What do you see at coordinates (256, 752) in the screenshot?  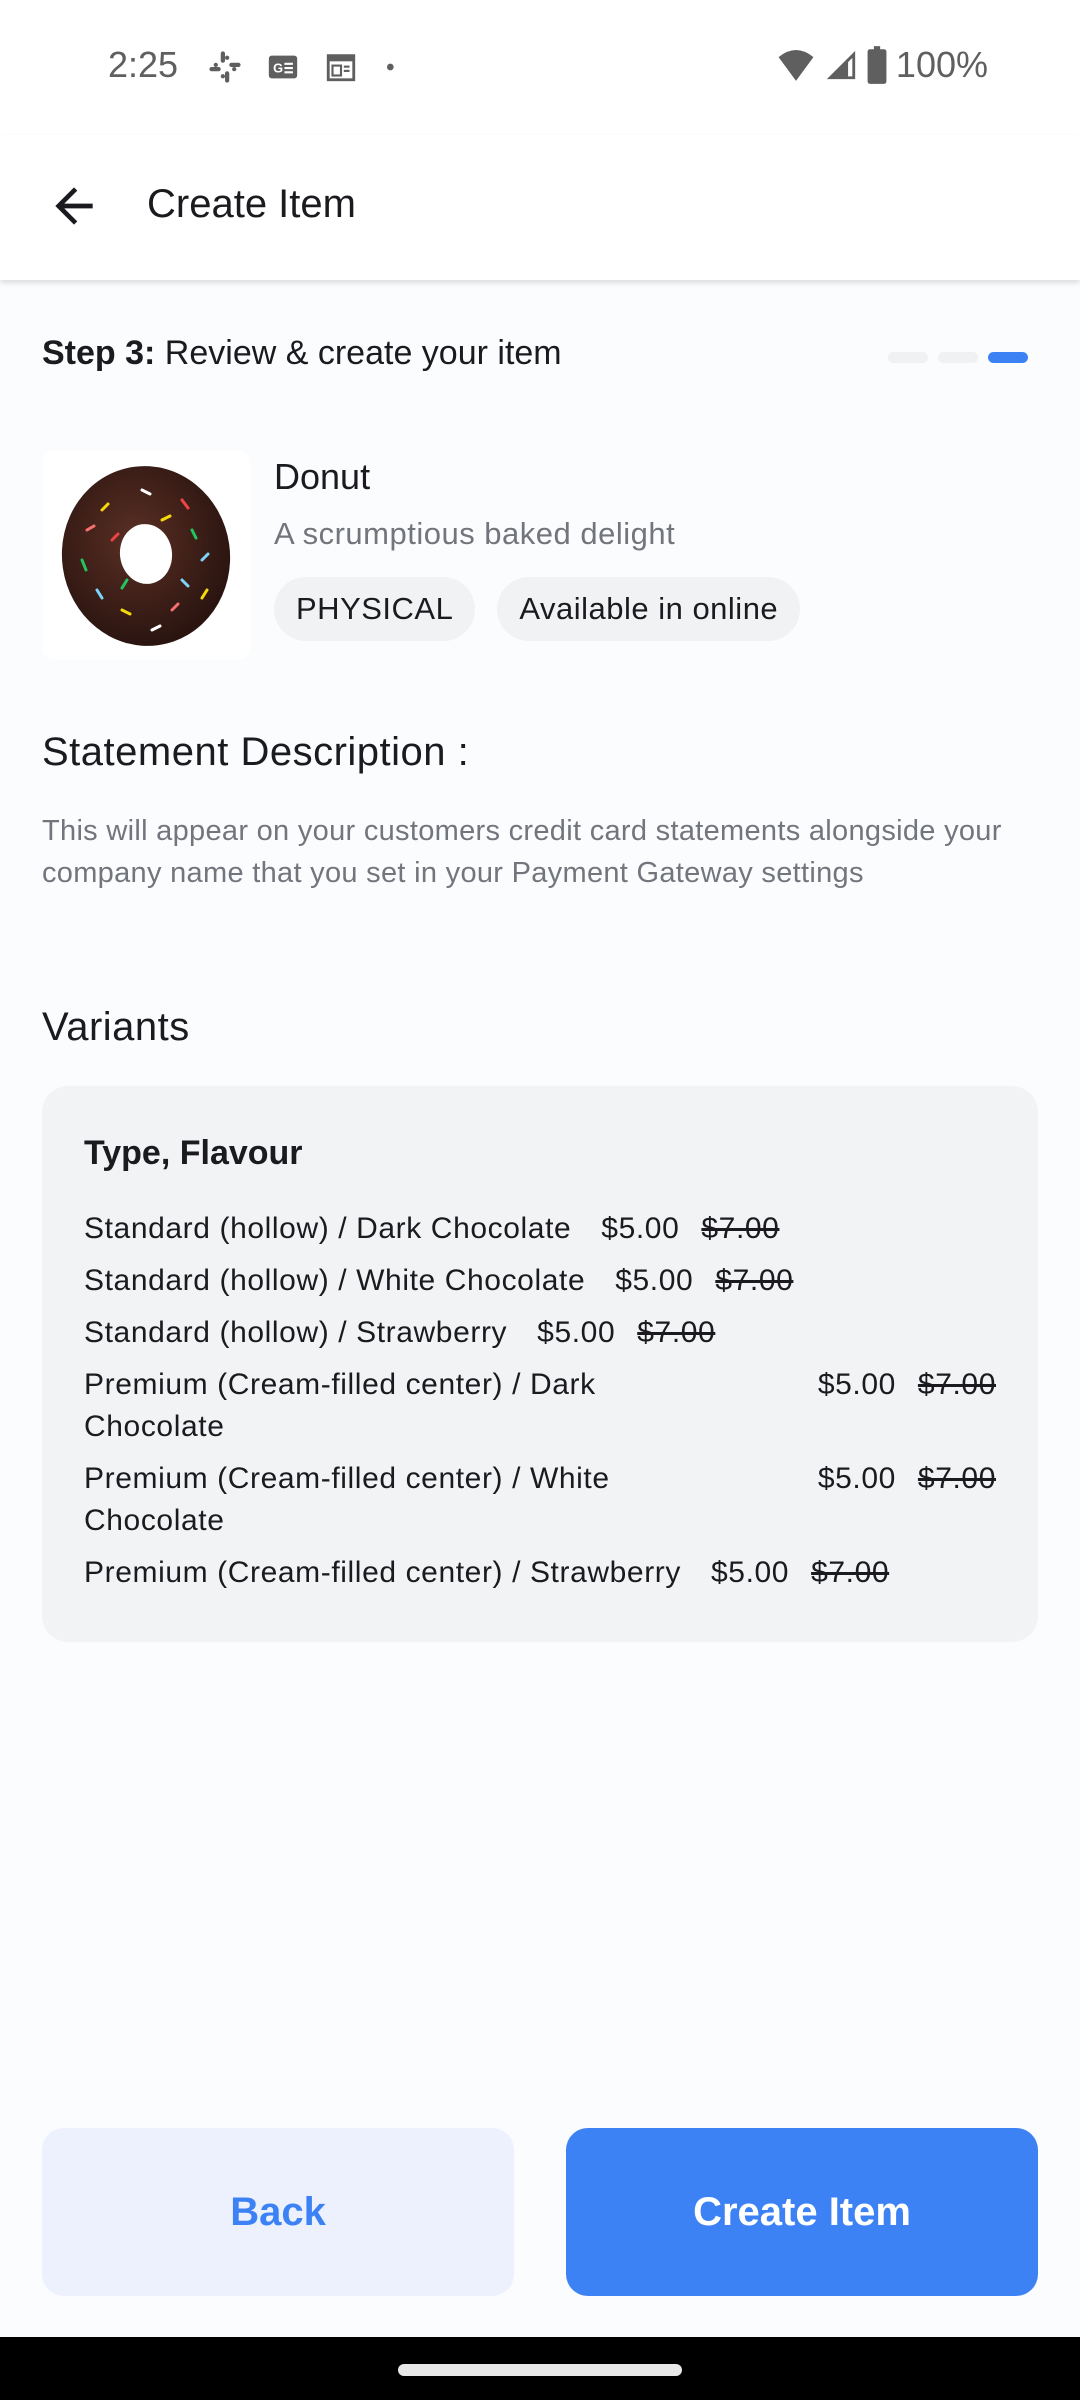 I see `statement-title: Statement Description :` at bounding box center [256, 752].